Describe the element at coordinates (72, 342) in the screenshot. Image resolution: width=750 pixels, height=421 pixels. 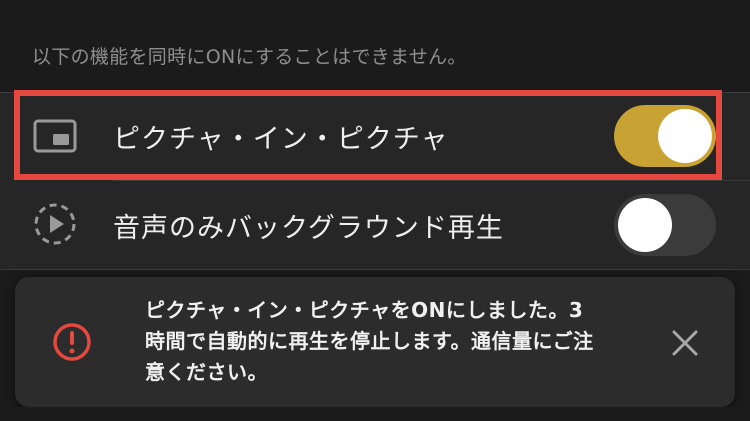
I see `alert-circle-icon` at that location.